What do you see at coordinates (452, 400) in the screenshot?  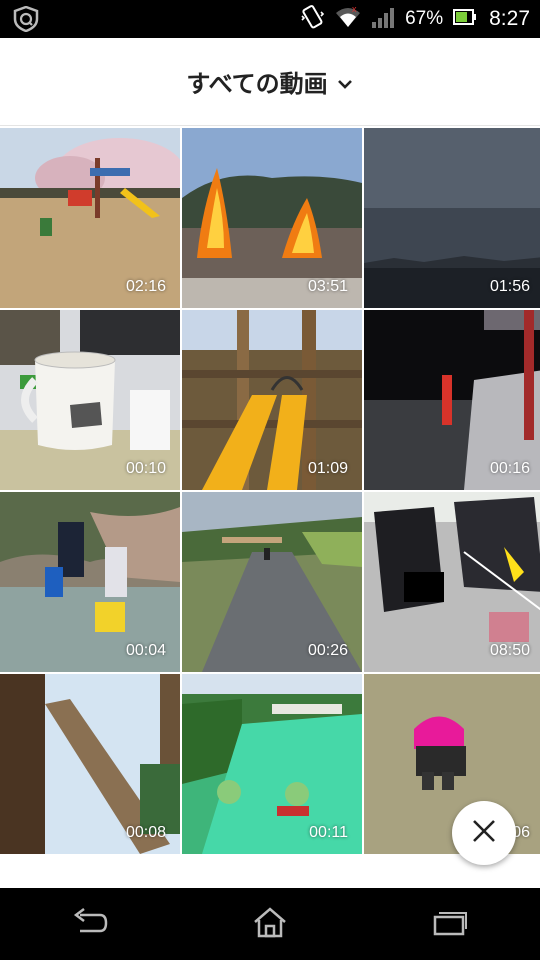 I see `video-thumbnail: 00:16` at bounding box center [452, 400].